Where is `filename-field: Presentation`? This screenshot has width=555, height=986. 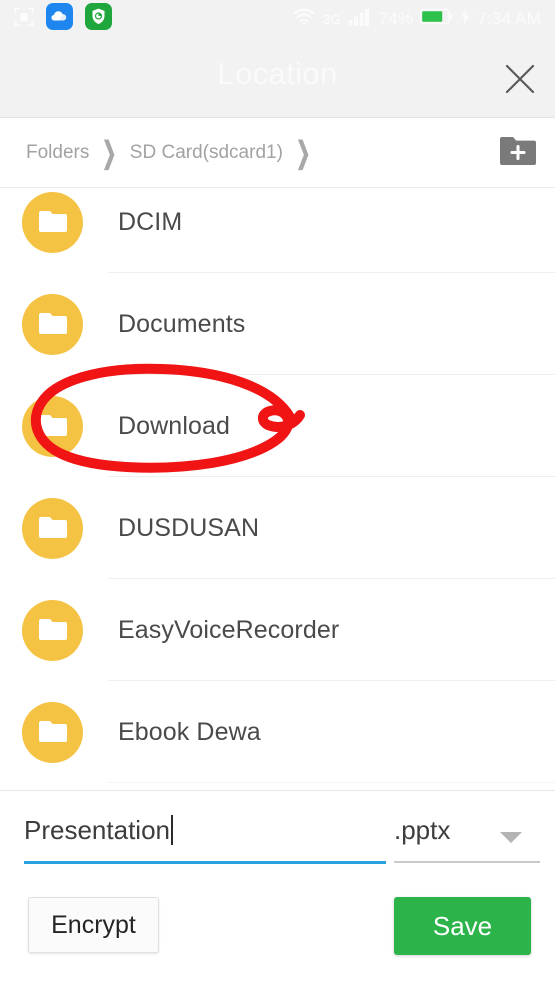
filename-field: Presentation is located at coordinates (205, 839).